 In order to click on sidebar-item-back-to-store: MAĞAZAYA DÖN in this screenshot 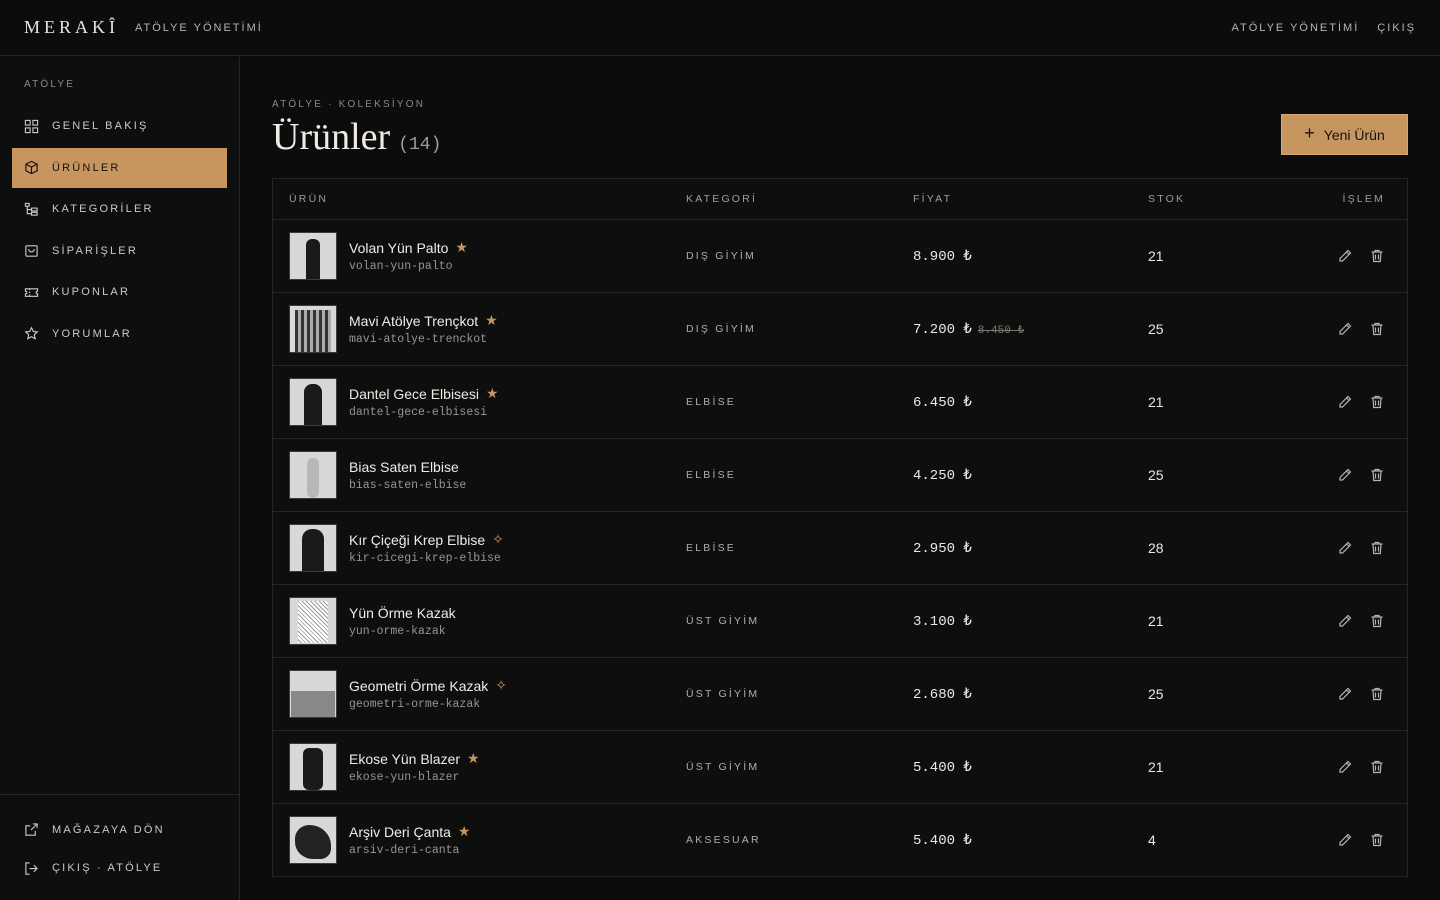, I will do `click(119, 829)`.